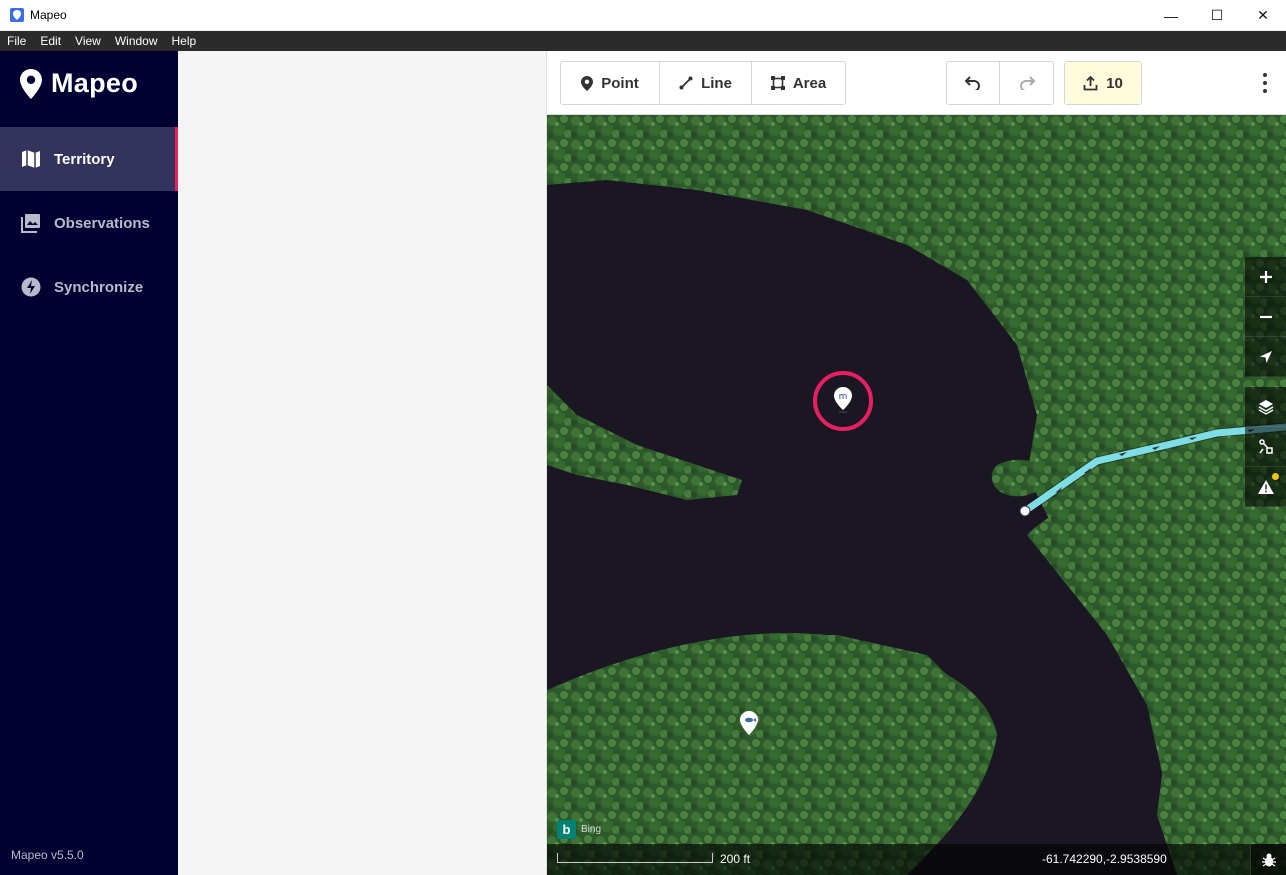 This screenshot has width=1286, height=875. Describe the element at coordinates (95, 83) in the screenshot. I see `logo-text: Mapeo` at that location.